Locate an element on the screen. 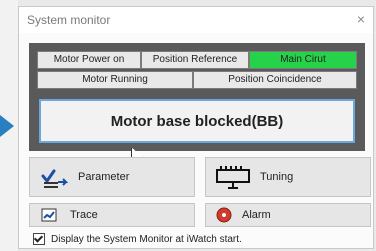 The image size is (376, 251). title-bar: System monitor × is located at coordinates (196, 20).